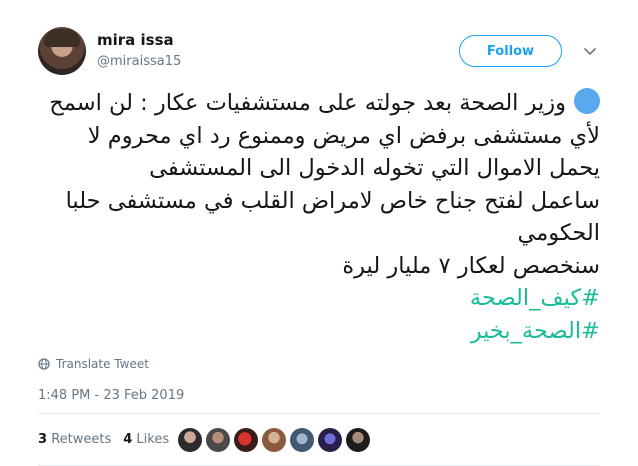 Image resolution: width=638 pixels, height=466 pixels. What do you see at coordinates (62, 51) in the screenshot?
I see `avatar` at bounding box center [62, 51].